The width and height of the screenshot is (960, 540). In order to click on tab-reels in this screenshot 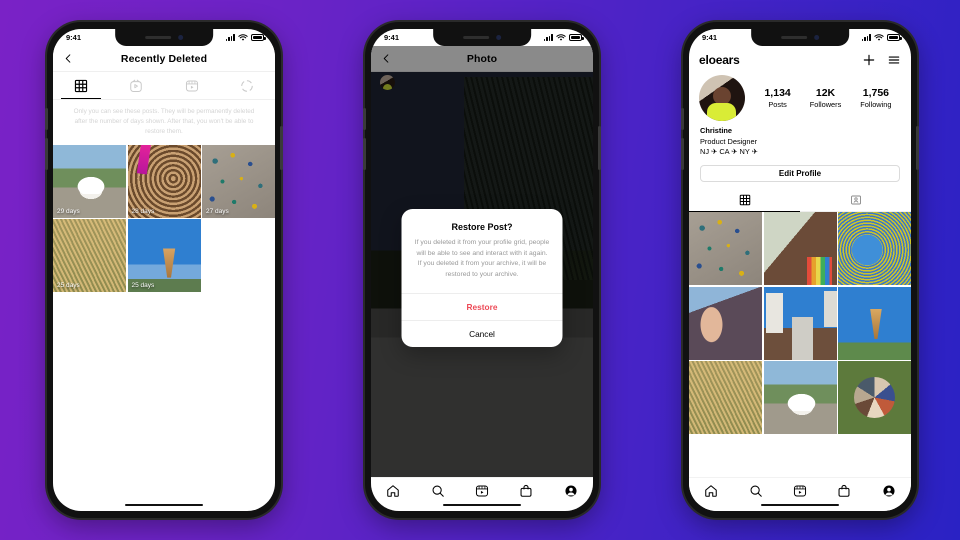, I will do `click(192, 85)`.